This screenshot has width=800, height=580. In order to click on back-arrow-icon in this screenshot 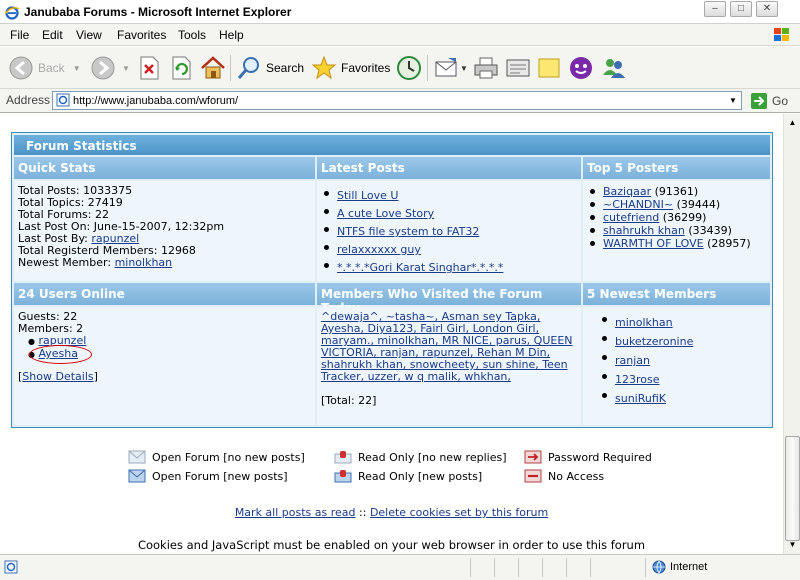, I will do `click(21, 68)`.